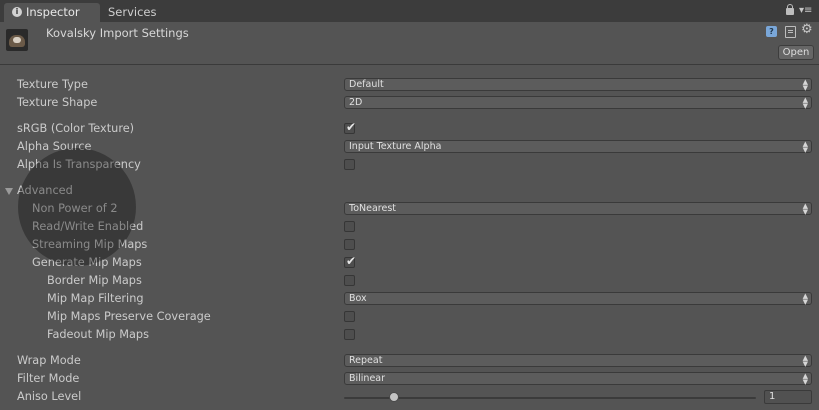  What do you see at coordinates (17, 40) in the screenshot?
I see `asset-thumbnail` at bounding box center [17, 40].